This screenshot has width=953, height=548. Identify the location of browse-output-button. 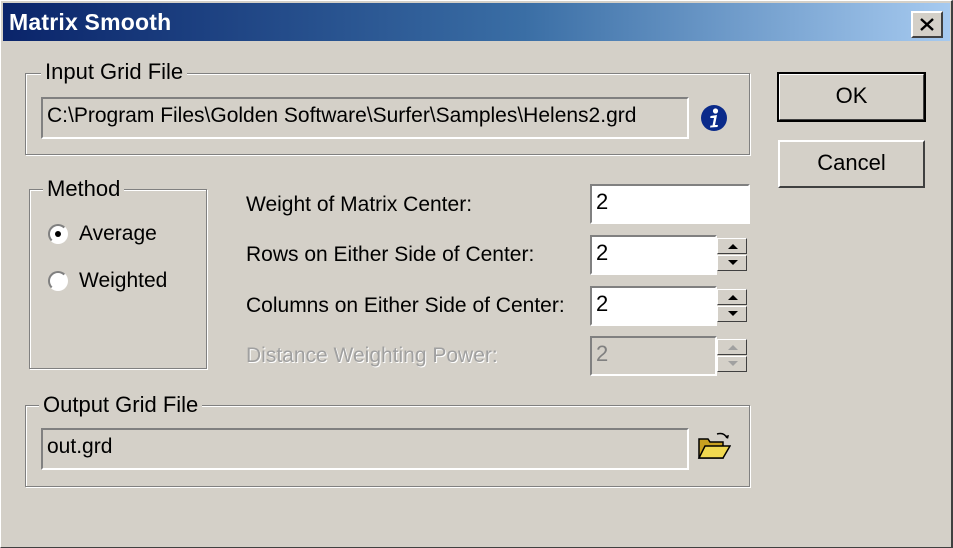
(715, 448).